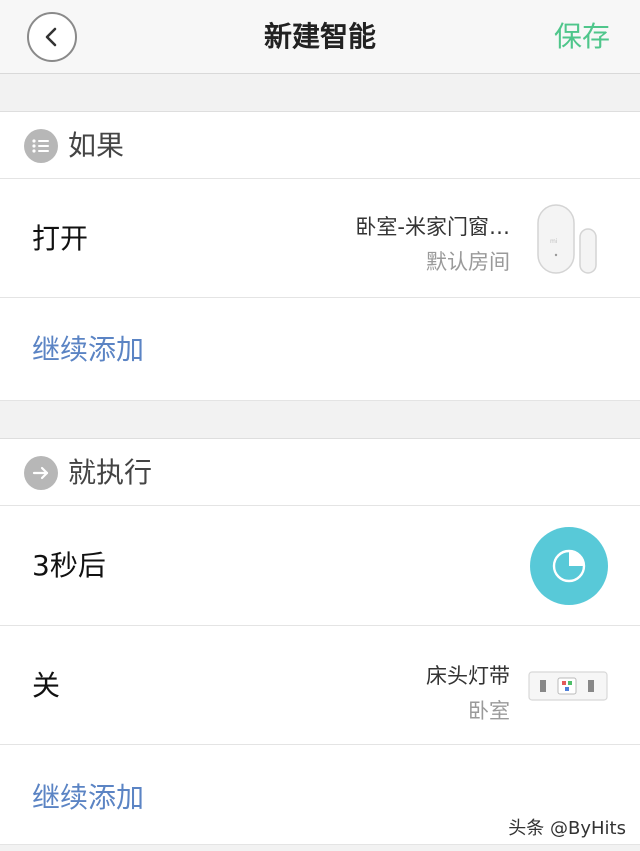 The image size is (640, 851). Describe the element at coordinates (96, 145) in the screenshot. I see `if-section-title: 如果` at that location.